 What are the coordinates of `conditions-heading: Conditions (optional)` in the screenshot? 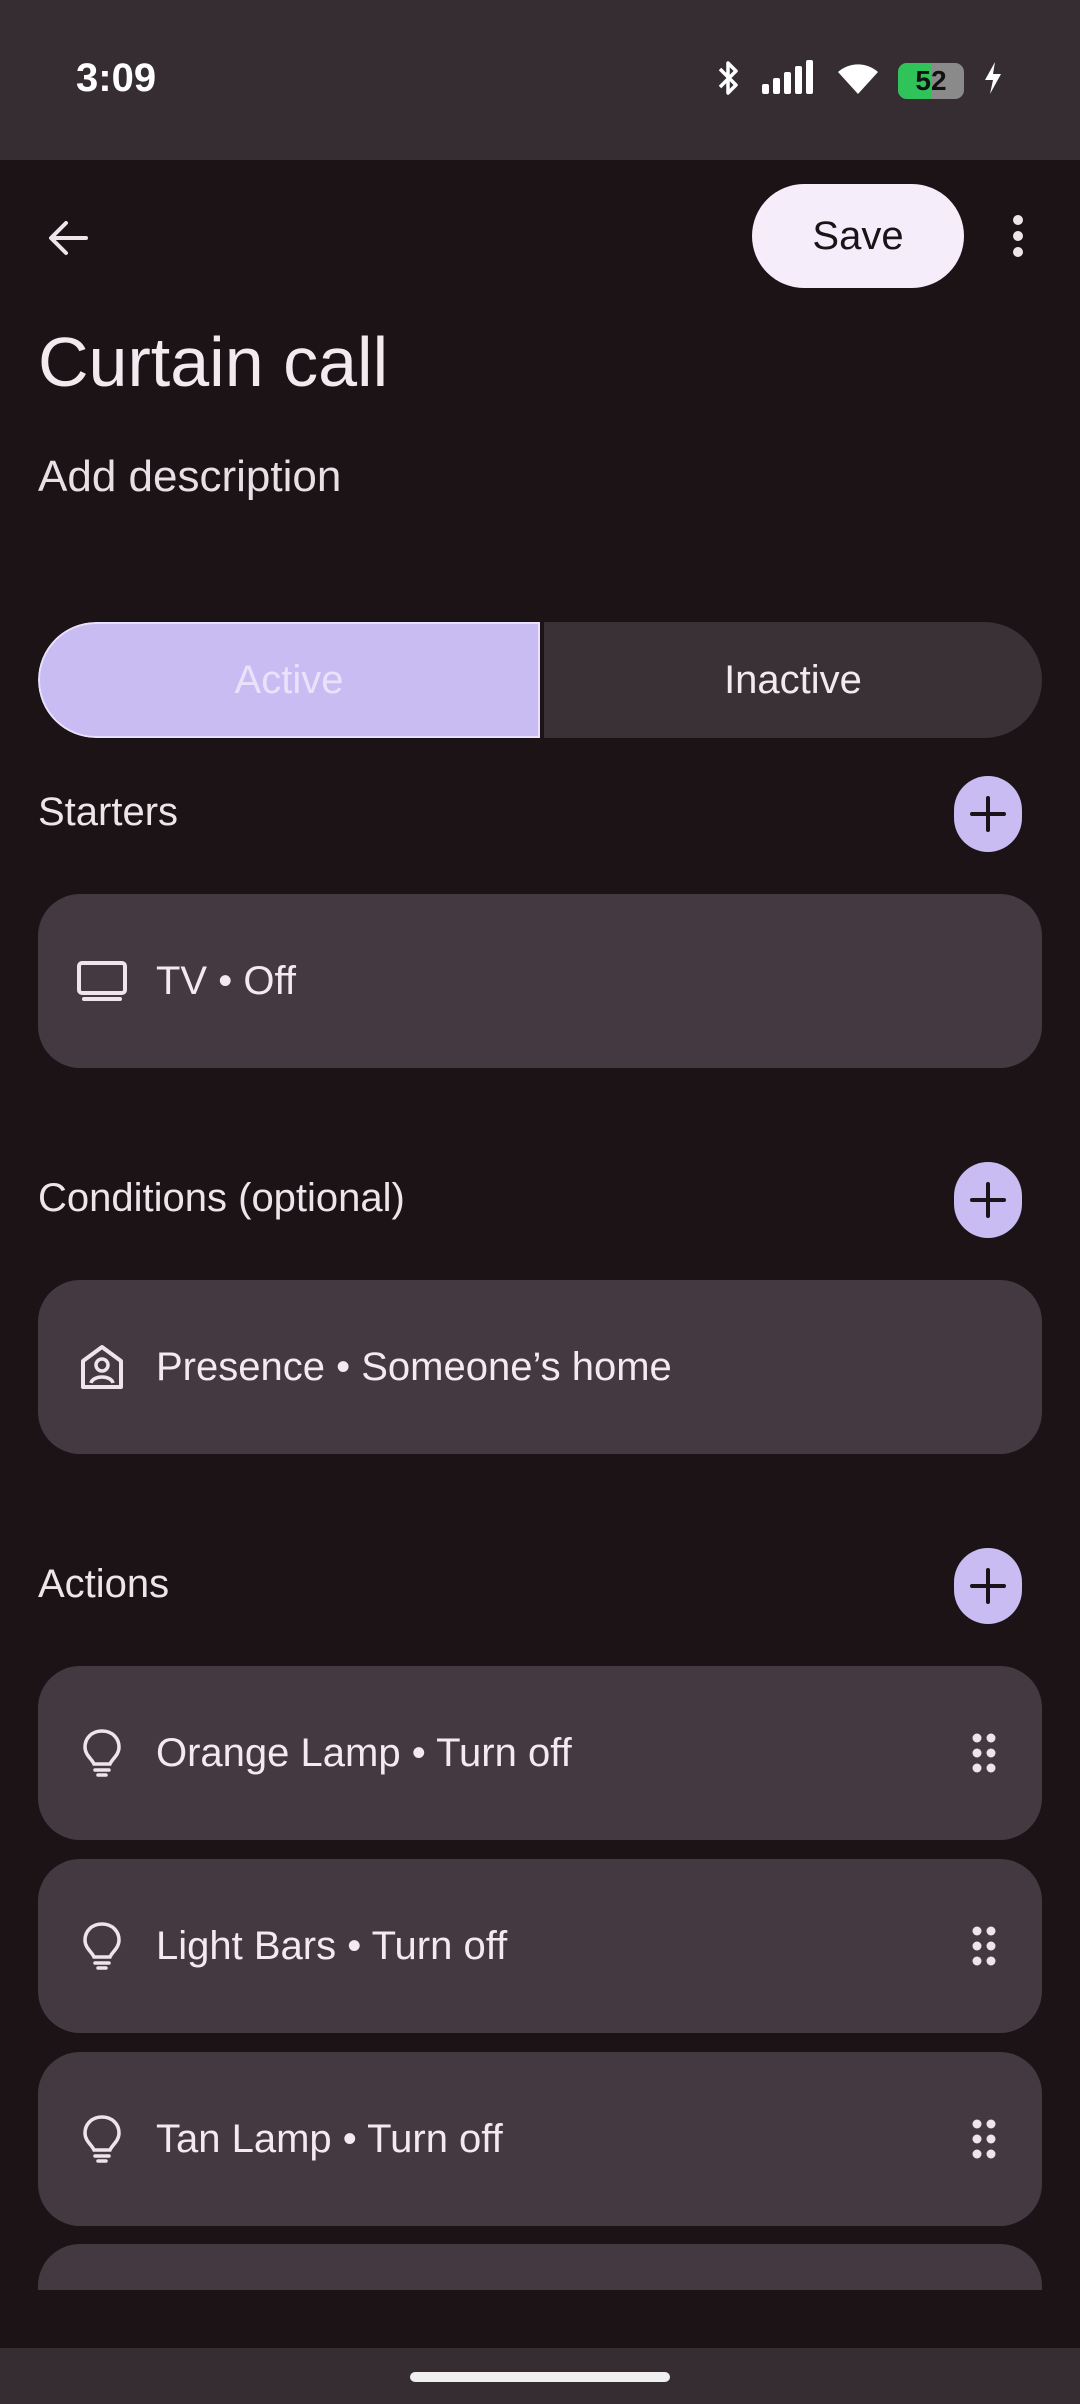 It's located at (221, 1198).